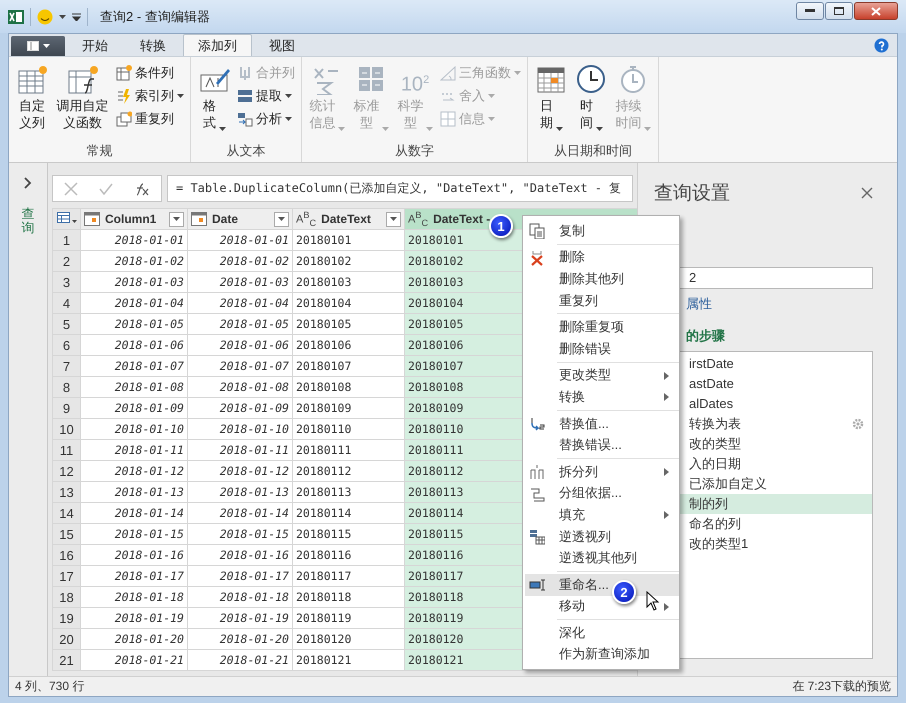 This screenshot has width=906, height=703. Describe the element at coordinates (66, 576) in the screenshot. I see `row-number: 17` at that location.